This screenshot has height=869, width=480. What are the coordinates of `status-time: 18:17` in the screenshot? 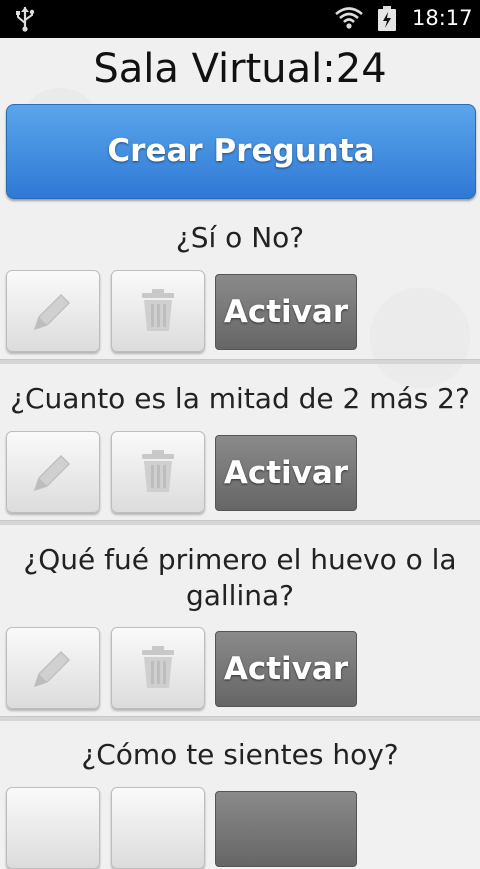 It's located at (442, 18).